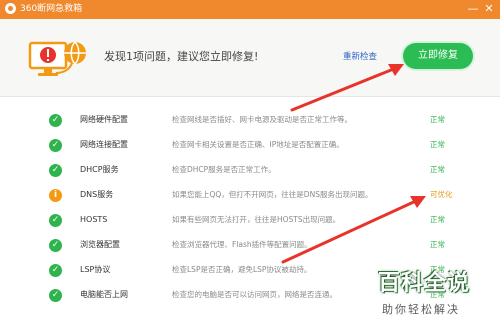 Image resolution: width=500 pixels, height=331 pixels. What do you see at coordinates (272, 194) in the screenshot?
I see `item-description: 如果您能上QQ，但打不开网页，往往是DNS服务出现问题。` at bounding box center [272, 194].